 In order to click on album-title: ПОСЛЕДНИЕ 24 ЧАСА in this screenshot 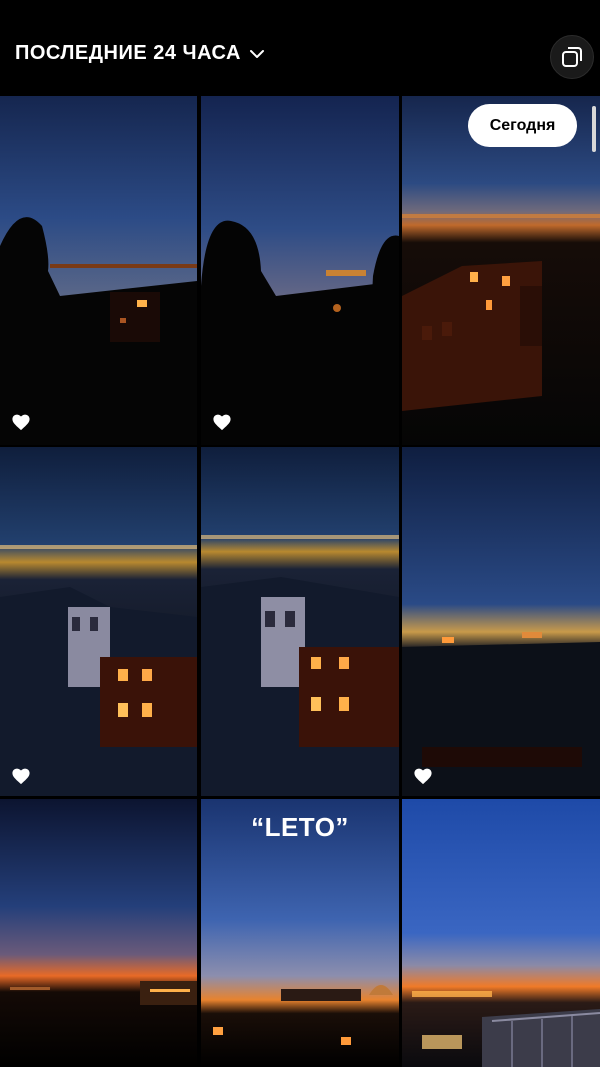, I will do `click(128, 53)`.